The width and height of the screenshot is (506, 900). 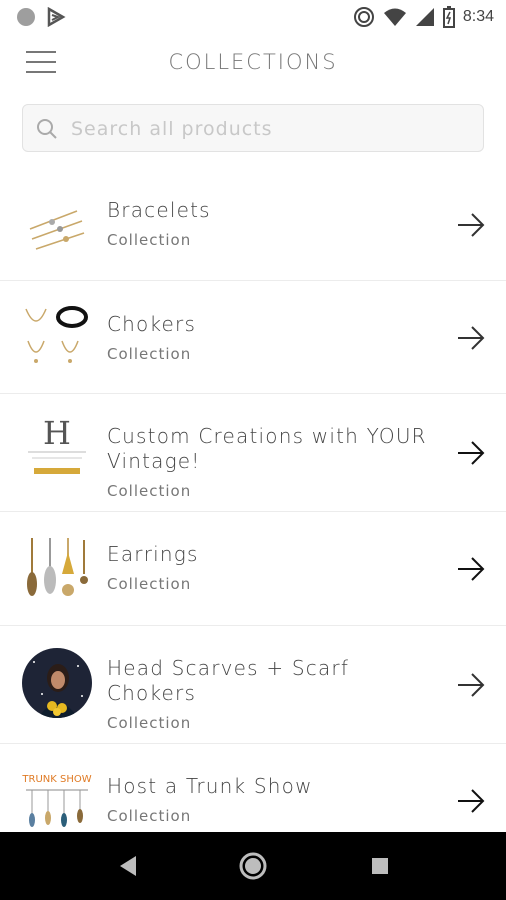 What do you see at coordinates (57, 683) in the screenshot?
I see `head-scarves-thumbnail` at bounding box center [57, 683].